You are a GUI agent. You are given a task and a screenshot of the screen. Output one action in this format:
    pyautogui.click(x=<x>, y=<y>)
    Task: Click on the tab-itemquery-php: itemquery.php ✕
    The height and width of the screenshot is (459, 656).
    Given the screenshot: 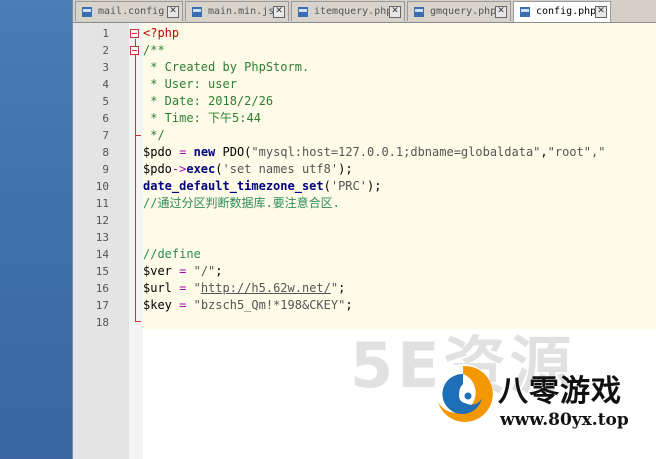 What is the action you would take?
    pyautogui.click(x=348, y=11)
    